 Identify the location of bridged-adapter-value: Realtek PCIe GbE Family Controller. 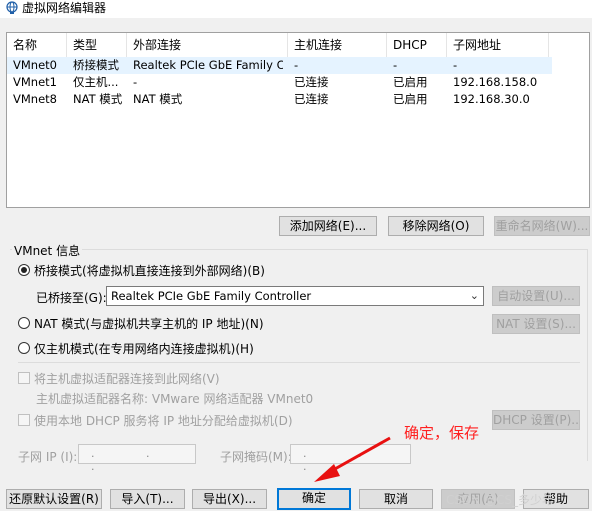
(211, 296).